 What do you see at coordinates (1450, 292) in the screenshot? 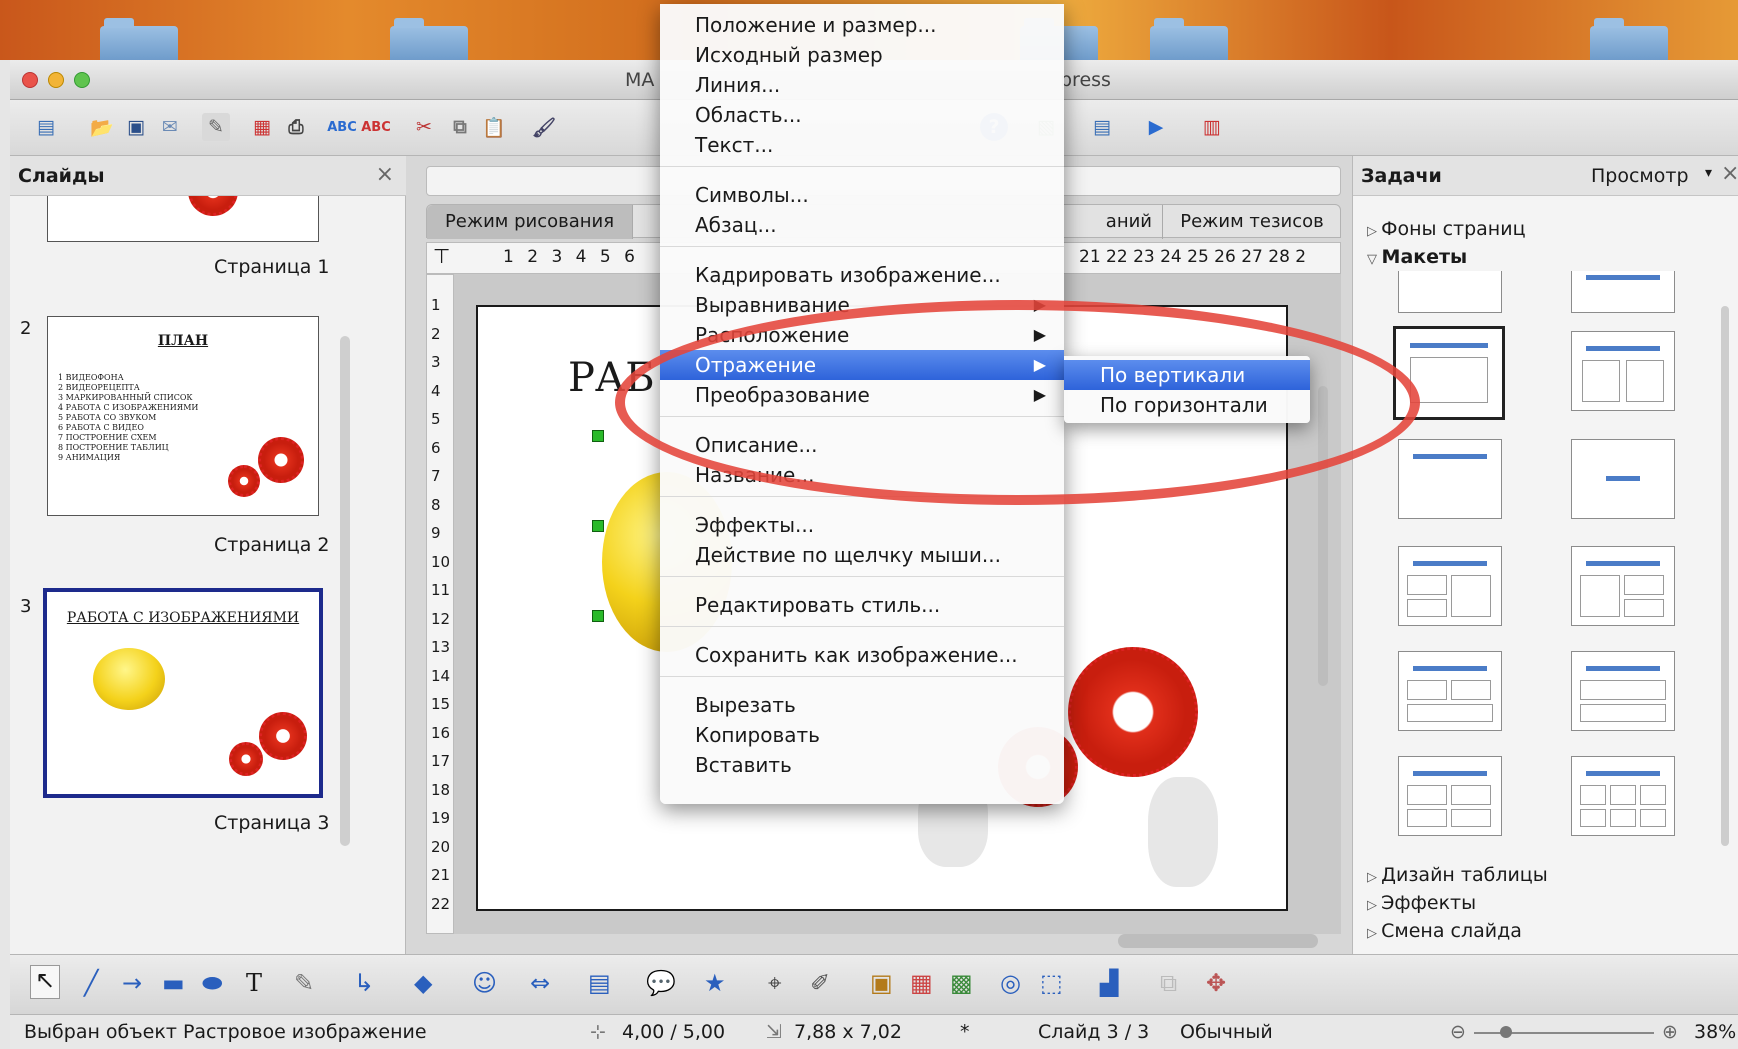
I see `layout-blank` at bounding box center [1450, 292].